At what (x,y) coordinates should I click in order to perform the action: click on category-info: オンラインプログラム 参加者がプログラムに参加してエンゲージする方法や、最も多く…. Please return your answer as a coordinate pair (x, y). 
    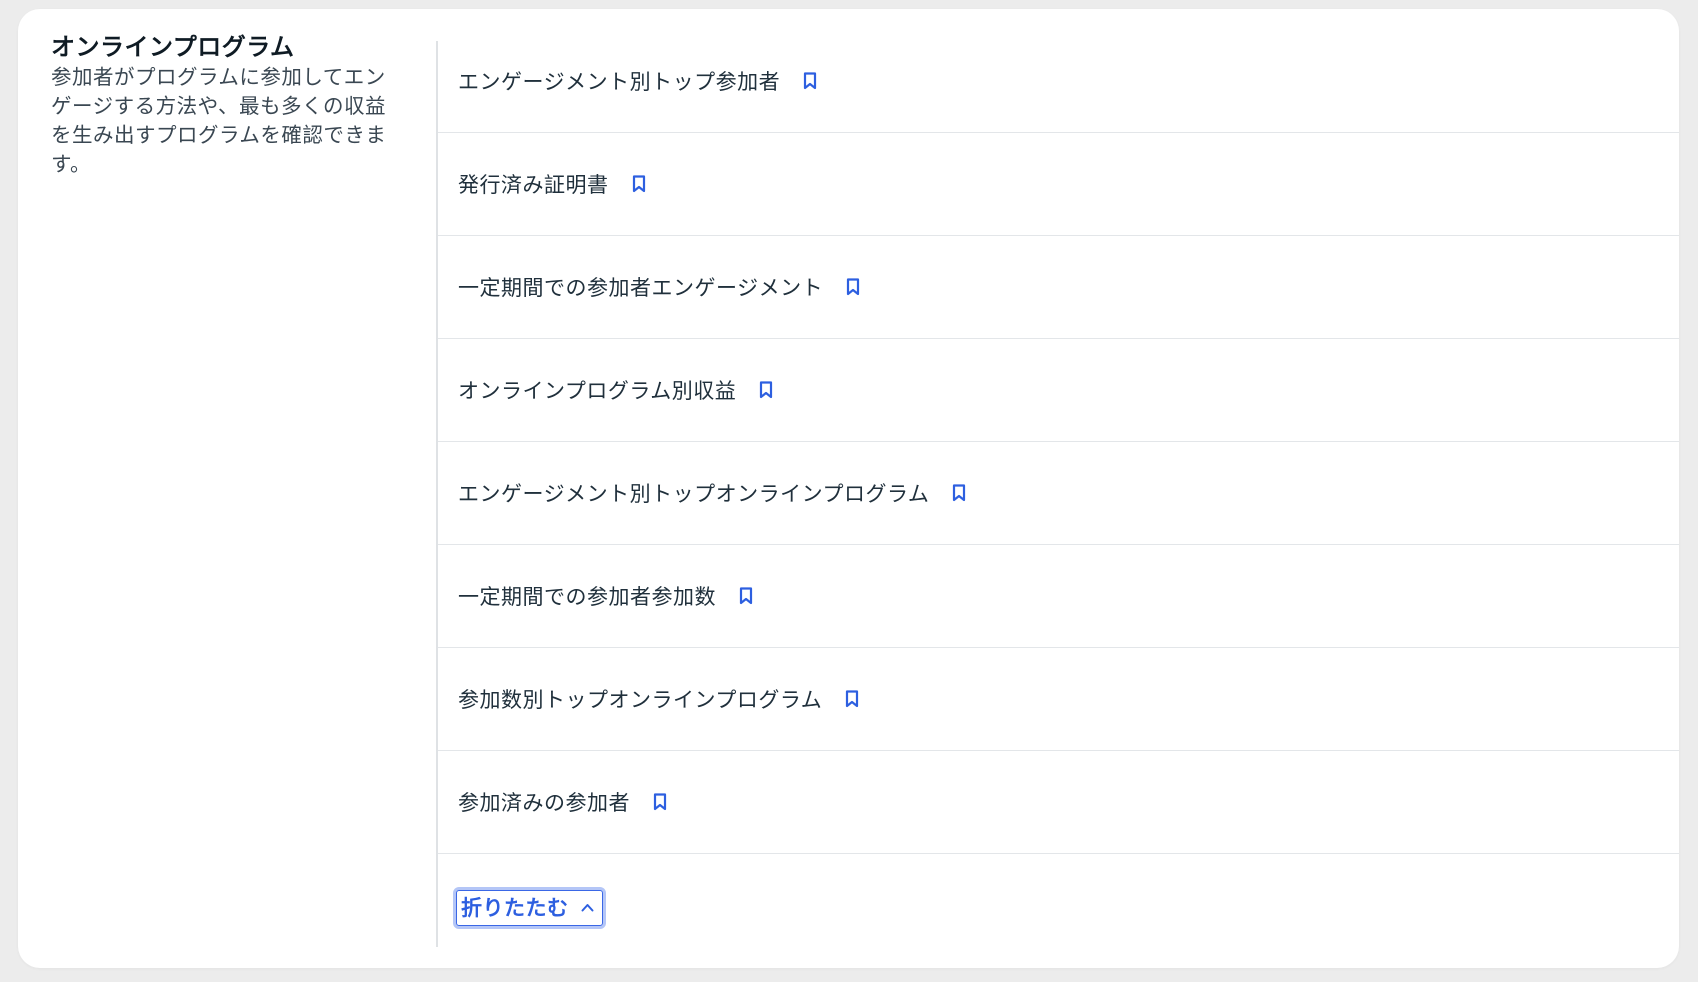
    Looking at the image, I should click on (226, 105).